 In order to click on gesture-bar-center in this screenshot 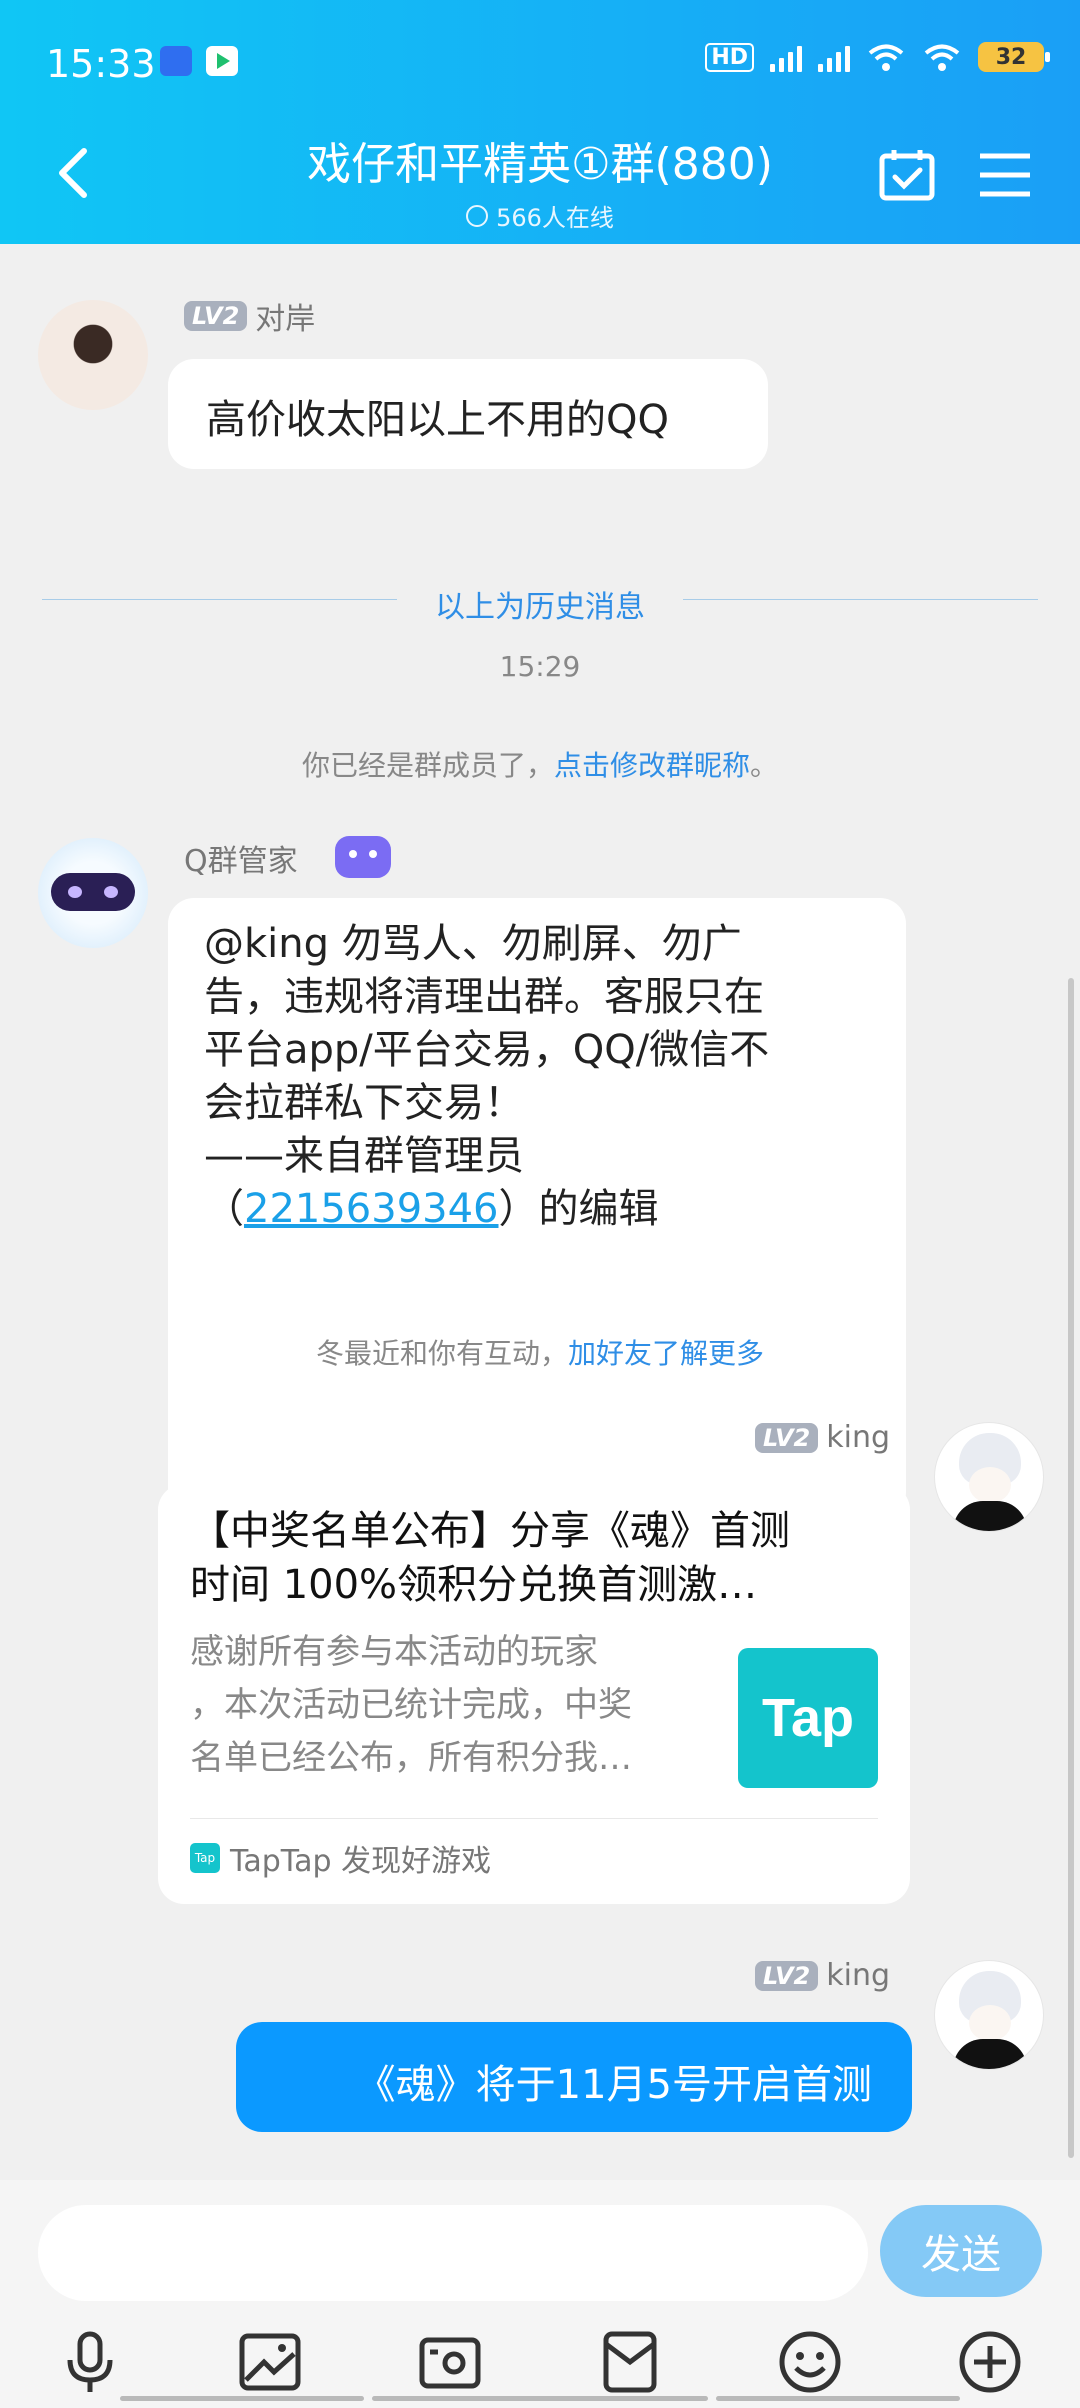, I will do `click(540, 2398)`.